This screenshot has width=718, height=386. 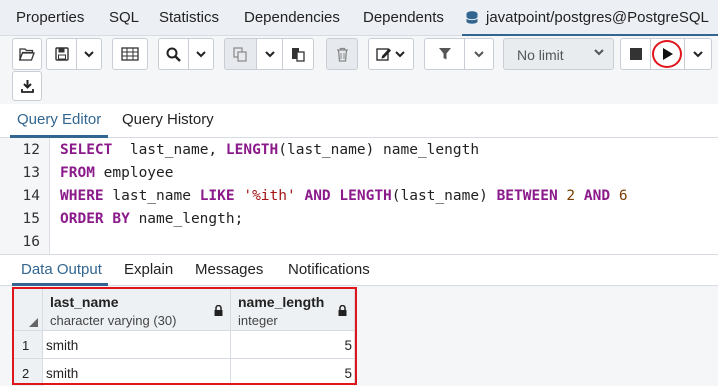 I want to click on tab-query-tool-connection: javatpoint/postgres@PostgreSQL, so click(x=590, y=18).